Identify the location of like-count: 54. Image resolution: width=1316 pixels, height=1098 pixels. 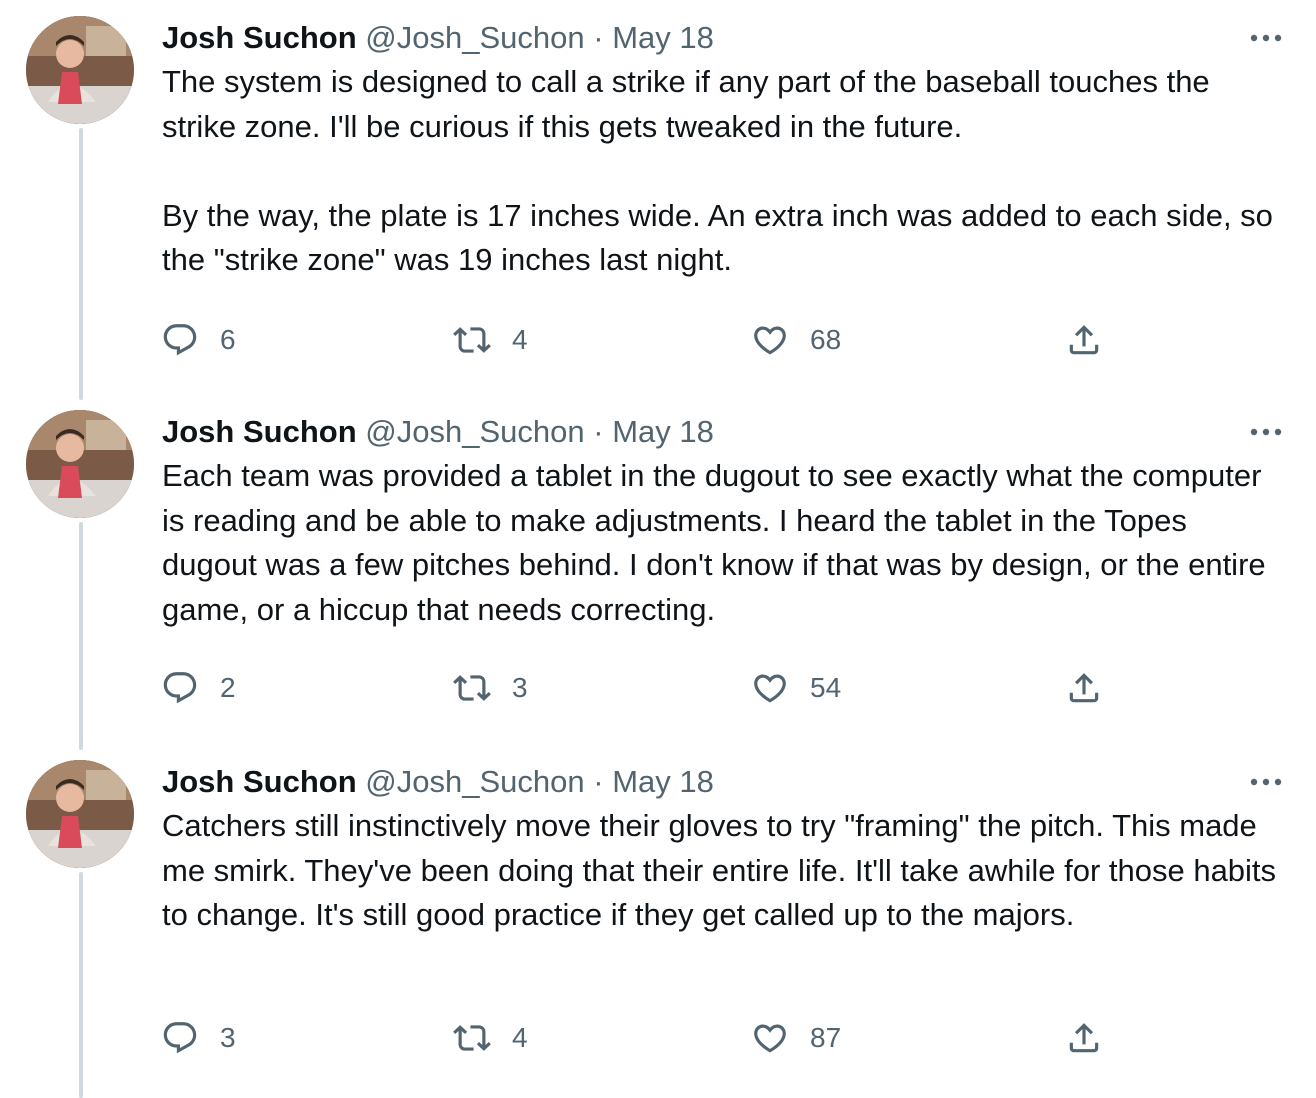
(826, 687).